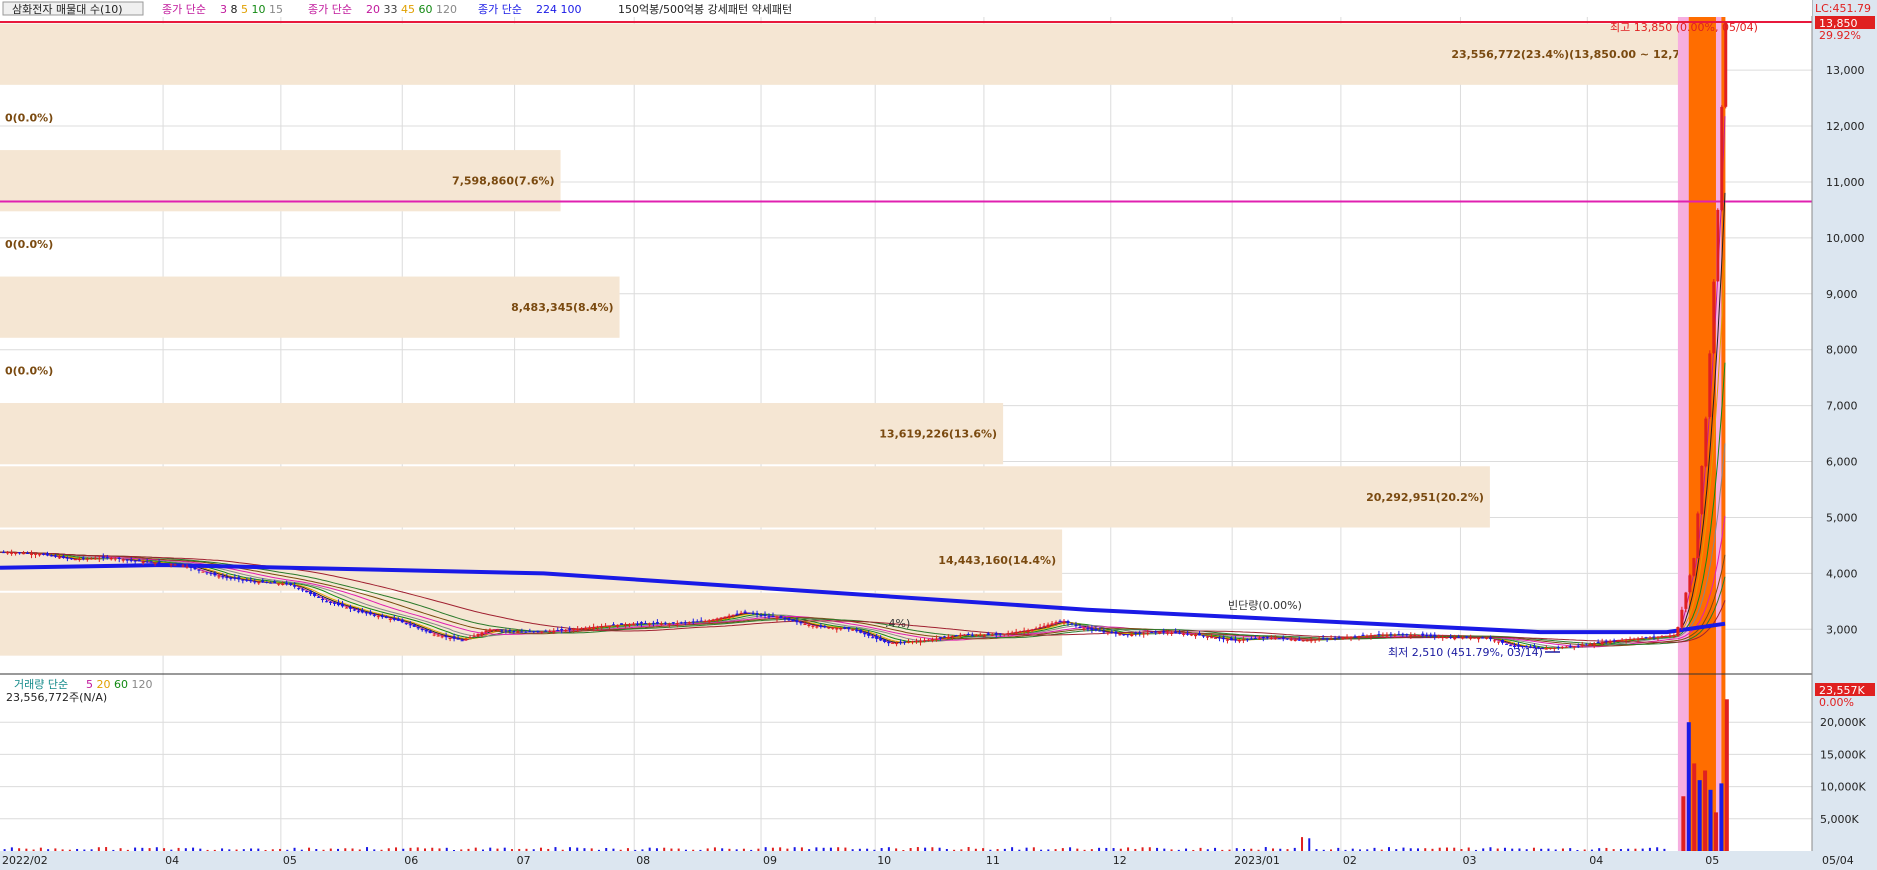  I want to click on volume-profile-label: 14,443,160(14.4%), so click(997, 560).